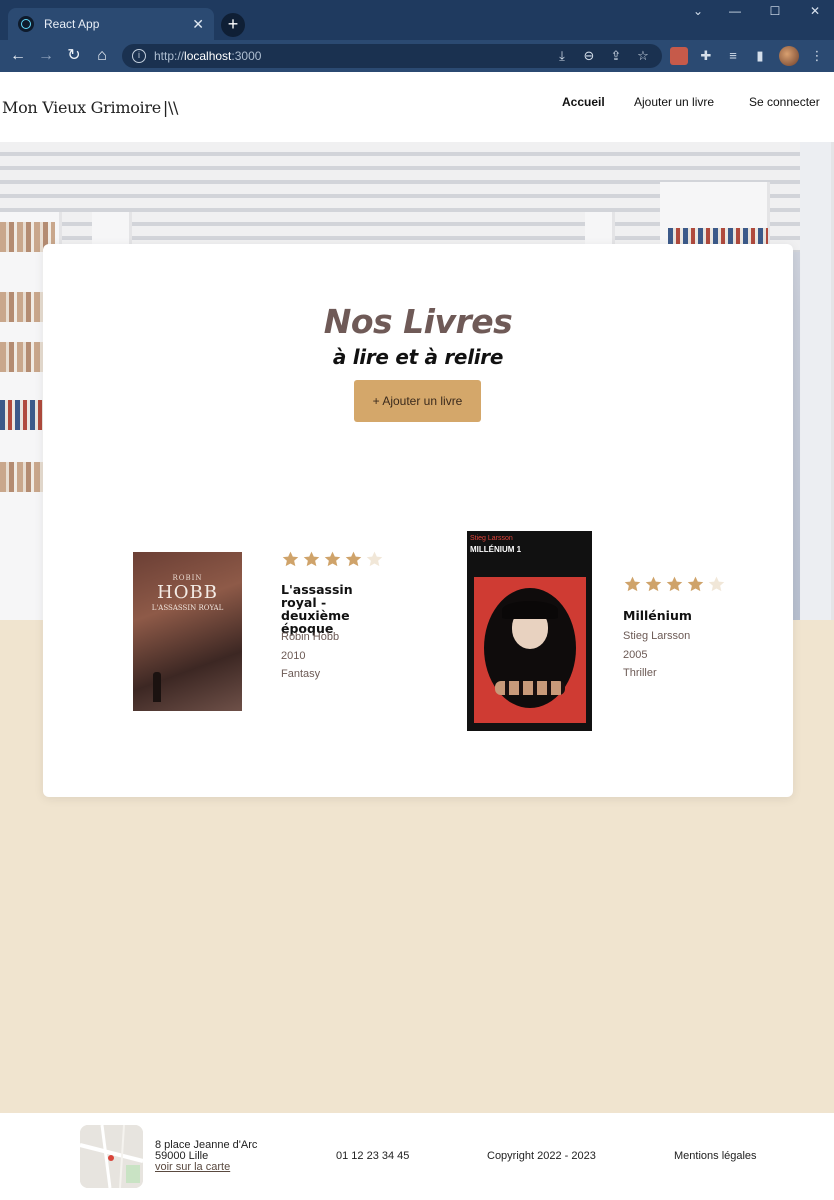 The height and width of the screenshot is (1200, 834). What do you see at coordinates (706, 56) in the screenshot?
I see `extensions-icon: ✚` at bounding box center [706, 56].